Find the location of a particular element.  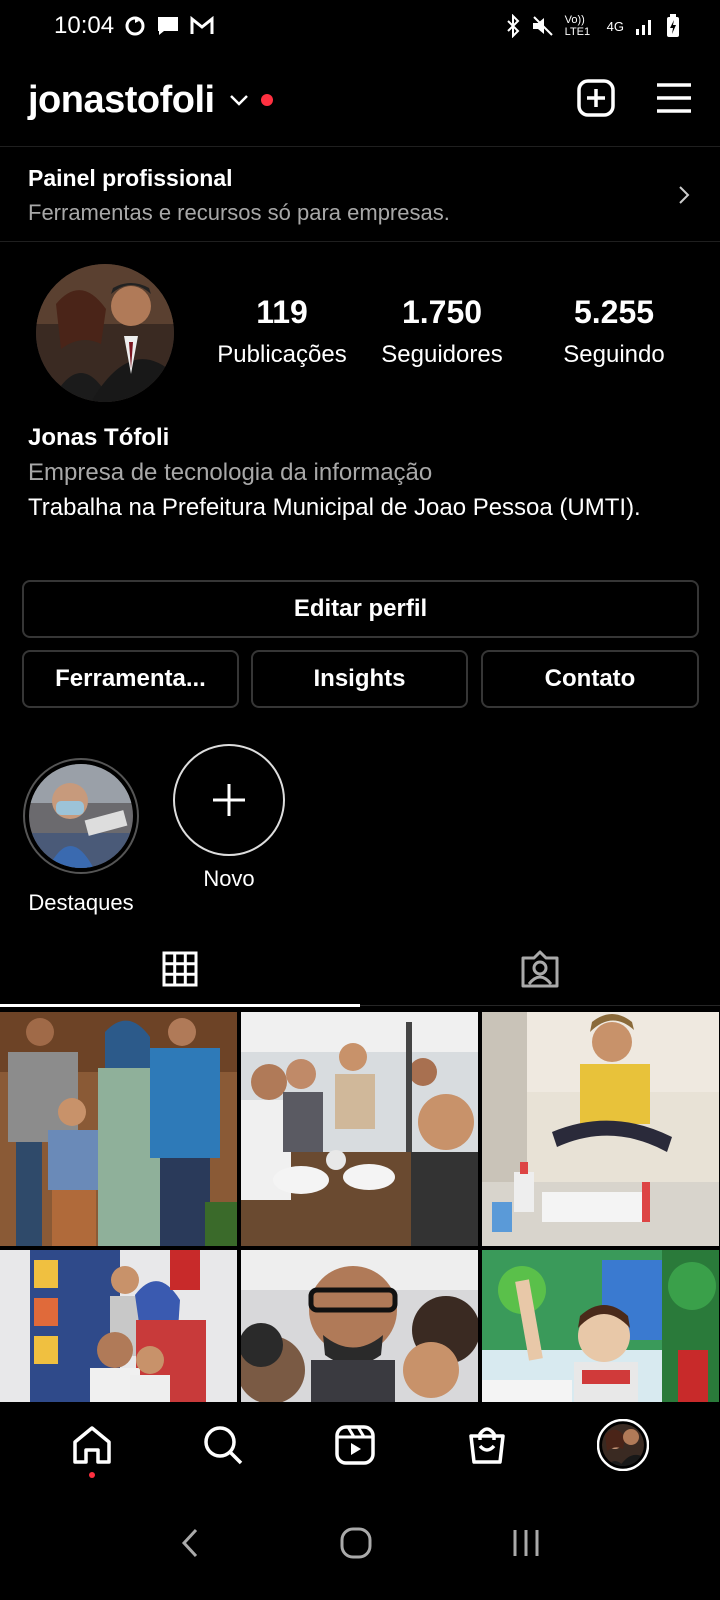

grid-icon is located at coordinates (180, 971).